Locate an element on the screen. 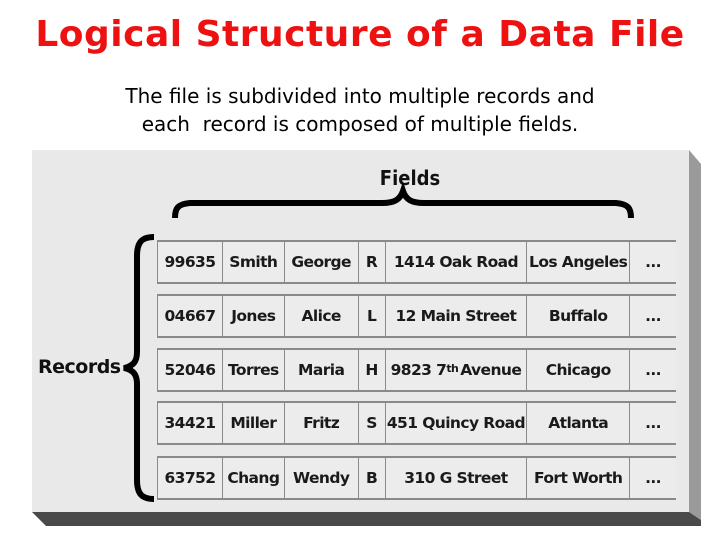 This screenshot has height=540, width=720. panel-bottom-bevel is located at coordinates (366, 519).